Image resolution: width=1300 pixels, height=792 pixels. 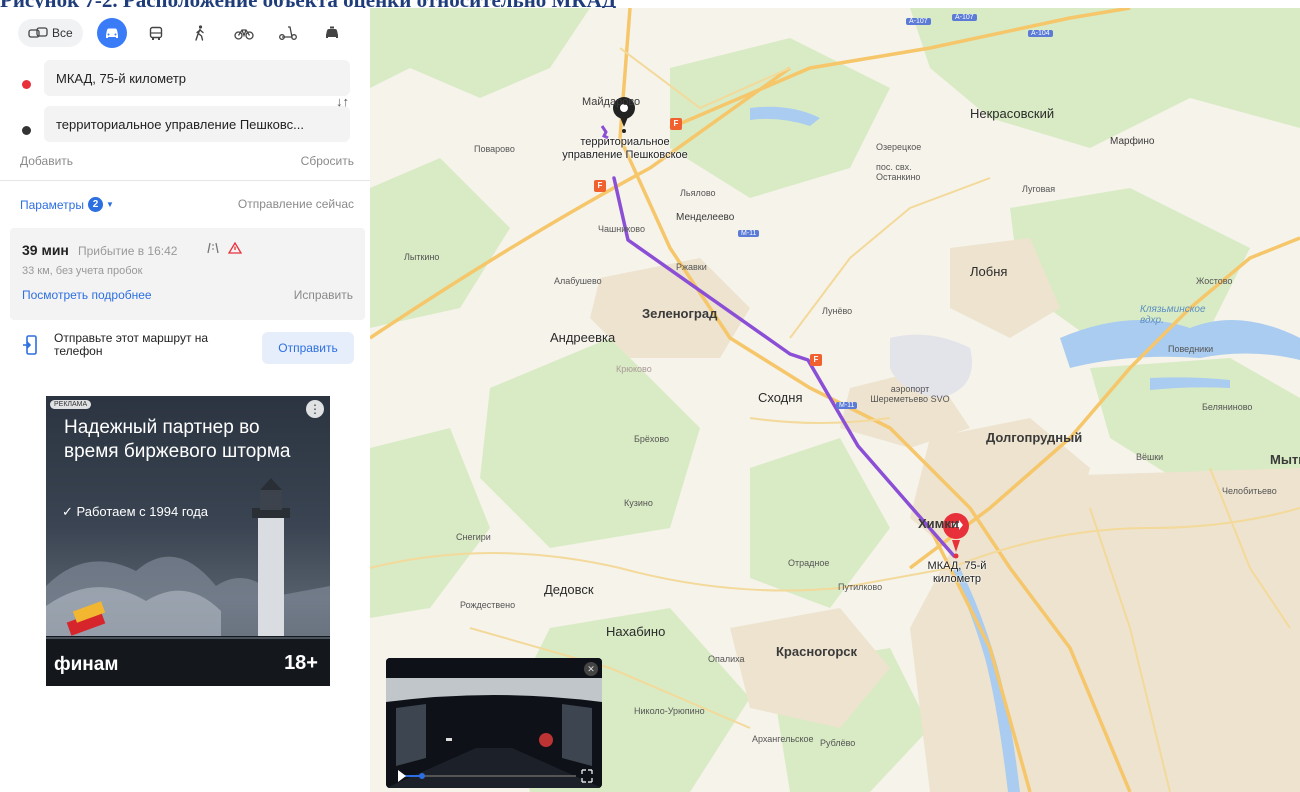 I want to click on walk-icon, so click(x=199, y=33).